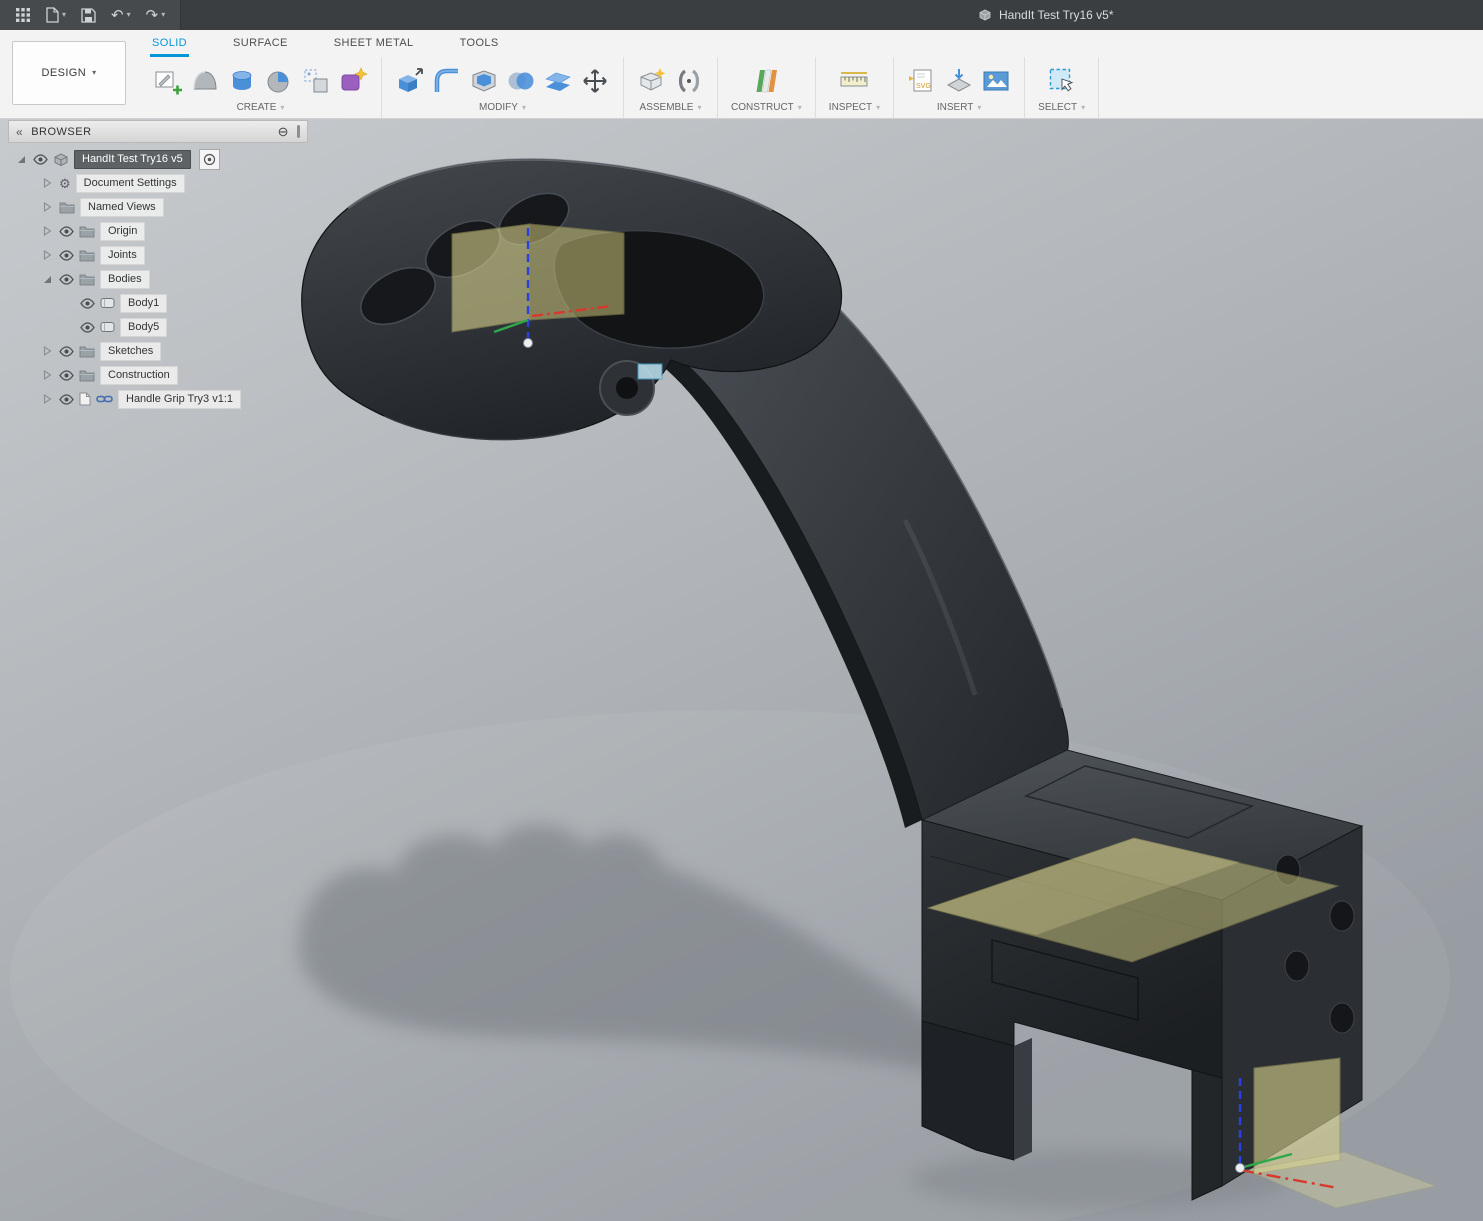 Image resolution: width=1483 pixels, height=1221 pixels. Describe the element at coordinates (854, 81) in the screenshot. I see `measure-icon` at that location.